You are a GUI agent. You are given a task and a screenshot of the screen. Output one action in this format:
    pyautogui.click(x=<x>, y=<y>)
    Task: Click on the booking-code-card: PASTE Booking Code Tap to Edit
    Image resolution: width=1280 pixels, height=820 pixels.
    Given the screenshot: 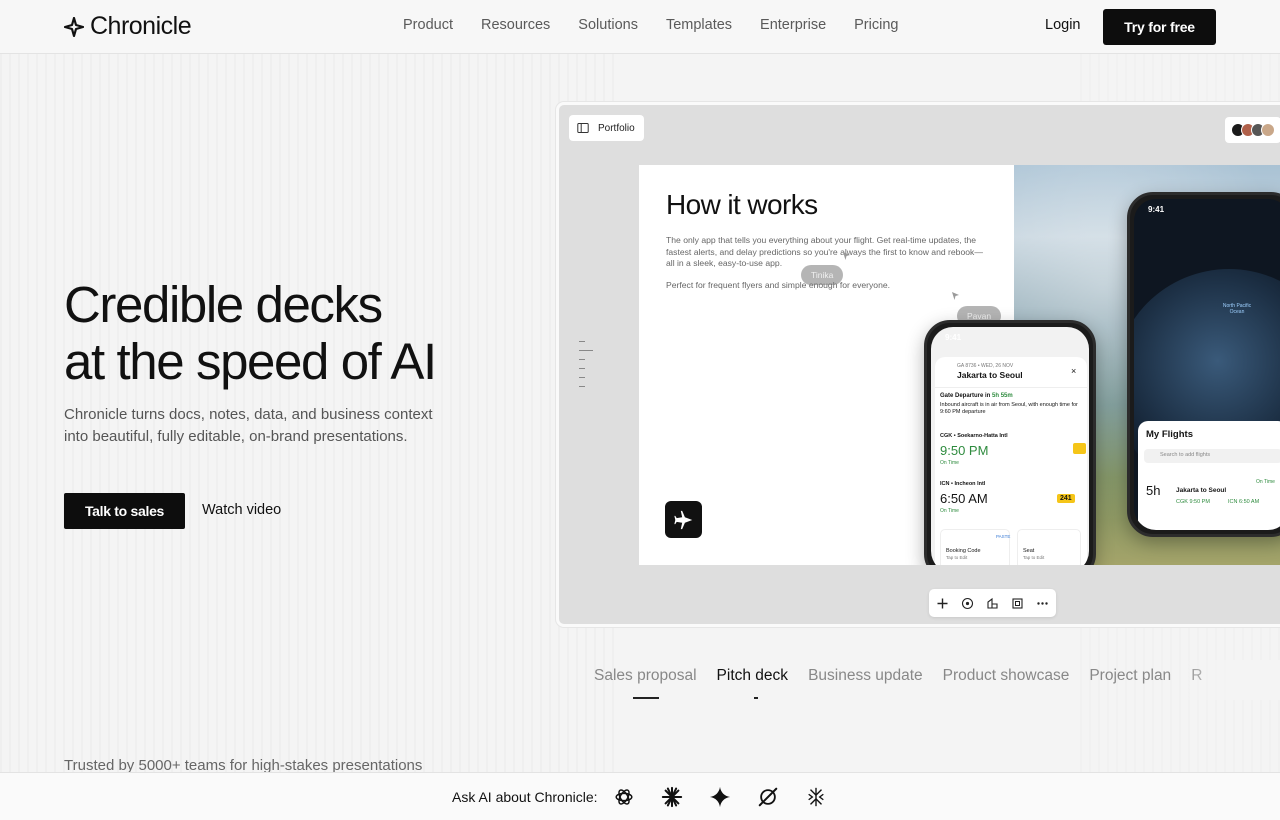 What is the action you would take?
    pyautogui.click(x=975, y=547)
    